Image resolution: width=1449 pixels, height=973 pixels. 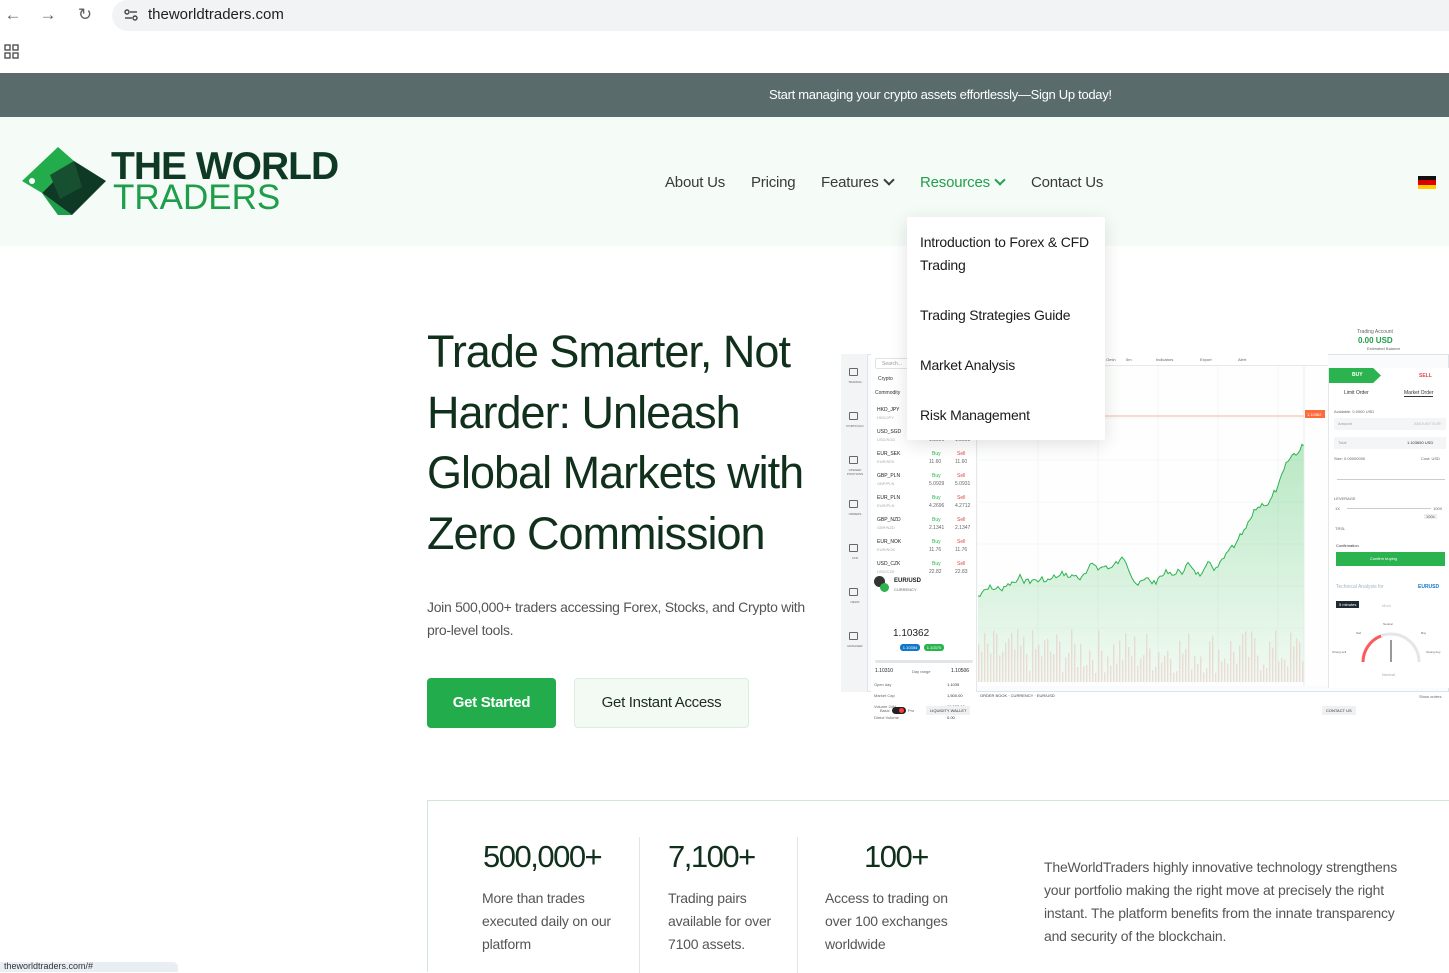 What do you see at coordinates (888, 180) in the screenshot?
I see `chevron-down-icon` at bounding box center [888, 180].